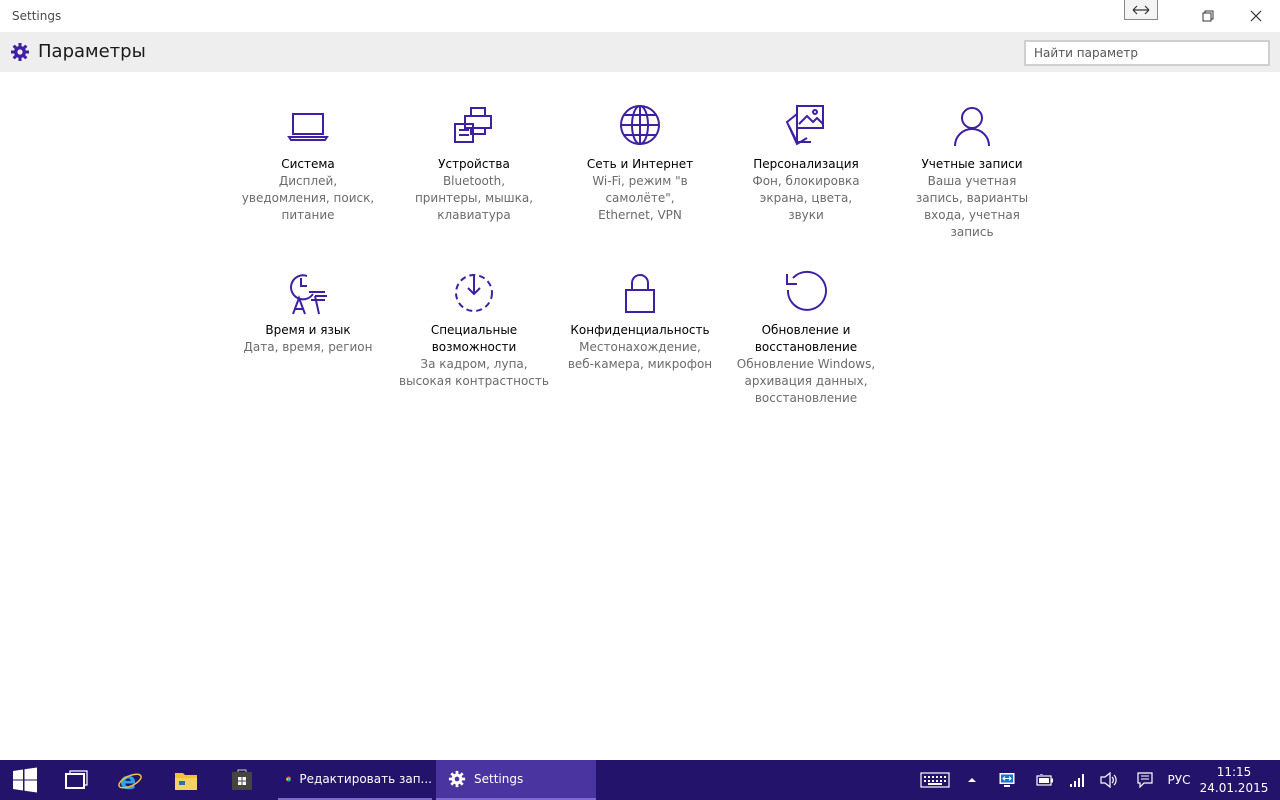  Describe the element at coordinates (640, 16) in the screenshot. I see `title-bar: Settings` at that location.